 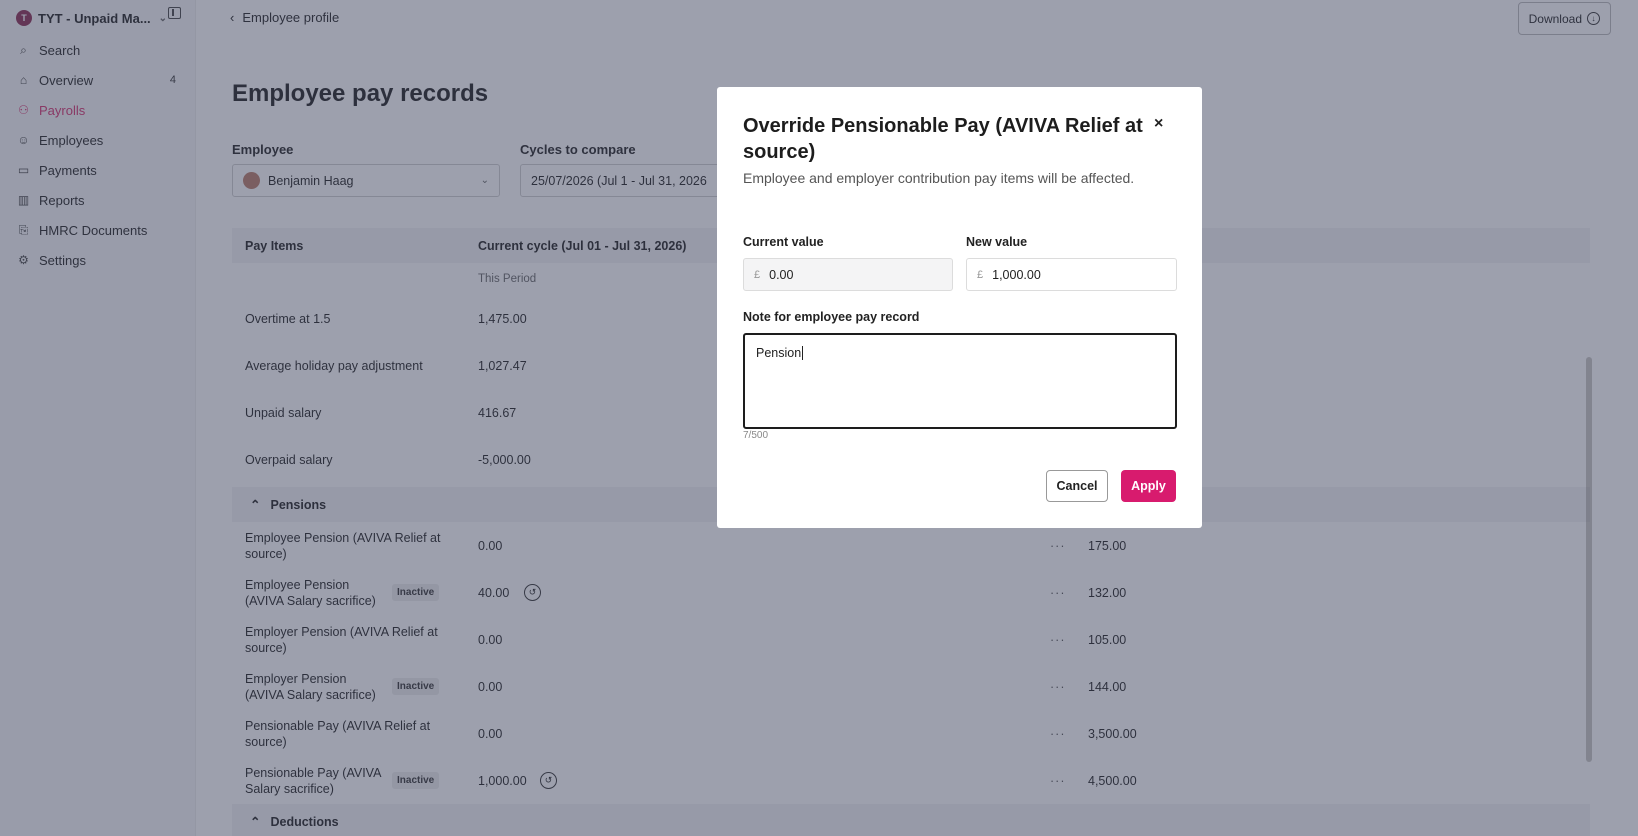 I want to click on close-icon: ×, so click(x=1158, y=124).